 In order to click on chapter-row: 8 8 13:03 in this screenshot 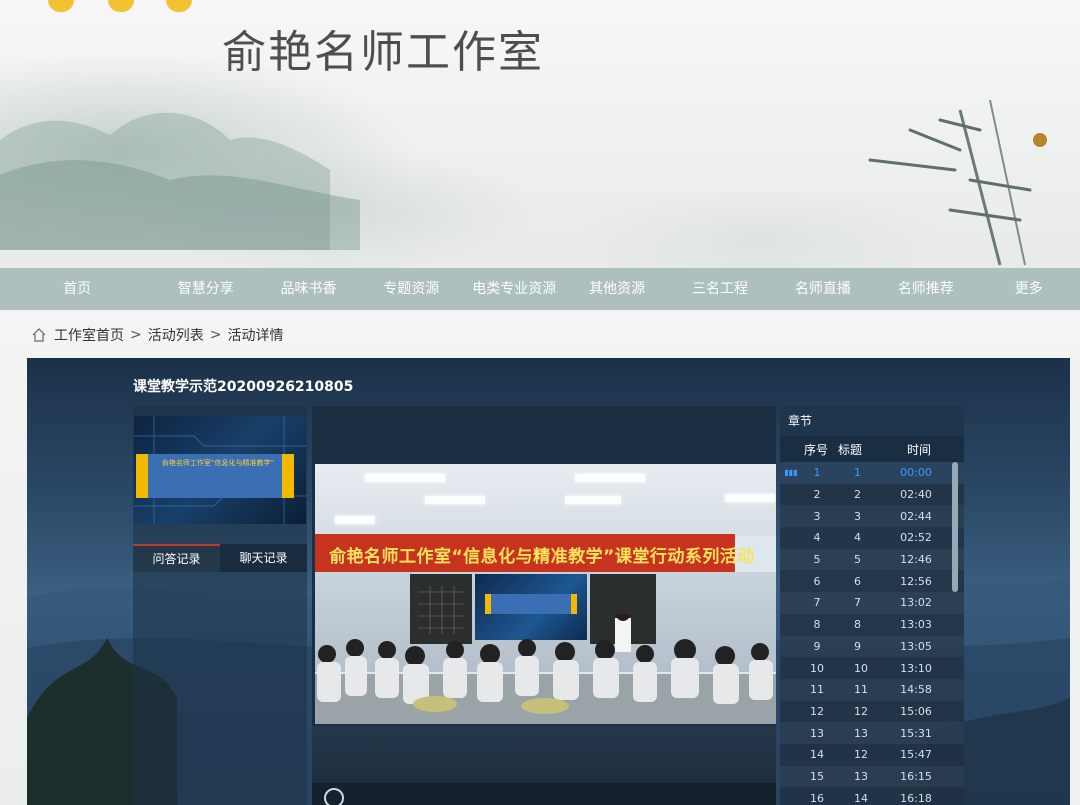, I will do `click(872, 624)`.